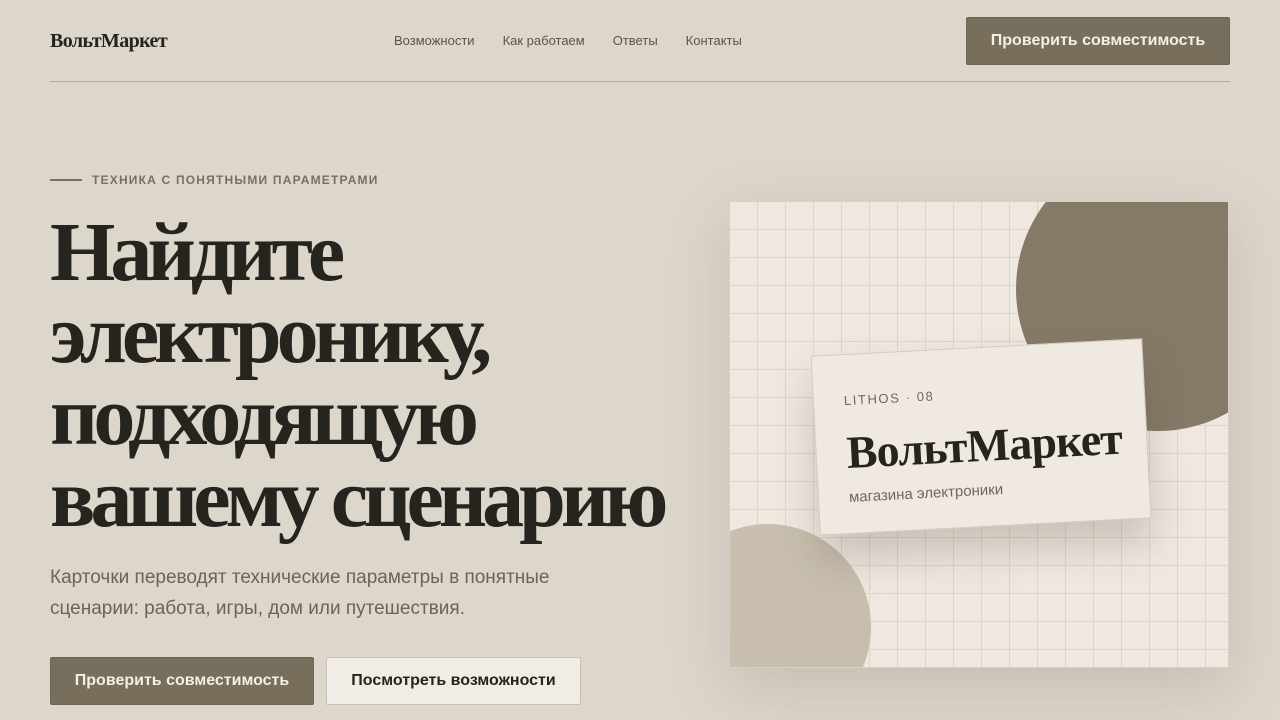 This screenshot has height=720, width=1280. I want to click on hero-title-line-2: электронику,, so click(271, 334).